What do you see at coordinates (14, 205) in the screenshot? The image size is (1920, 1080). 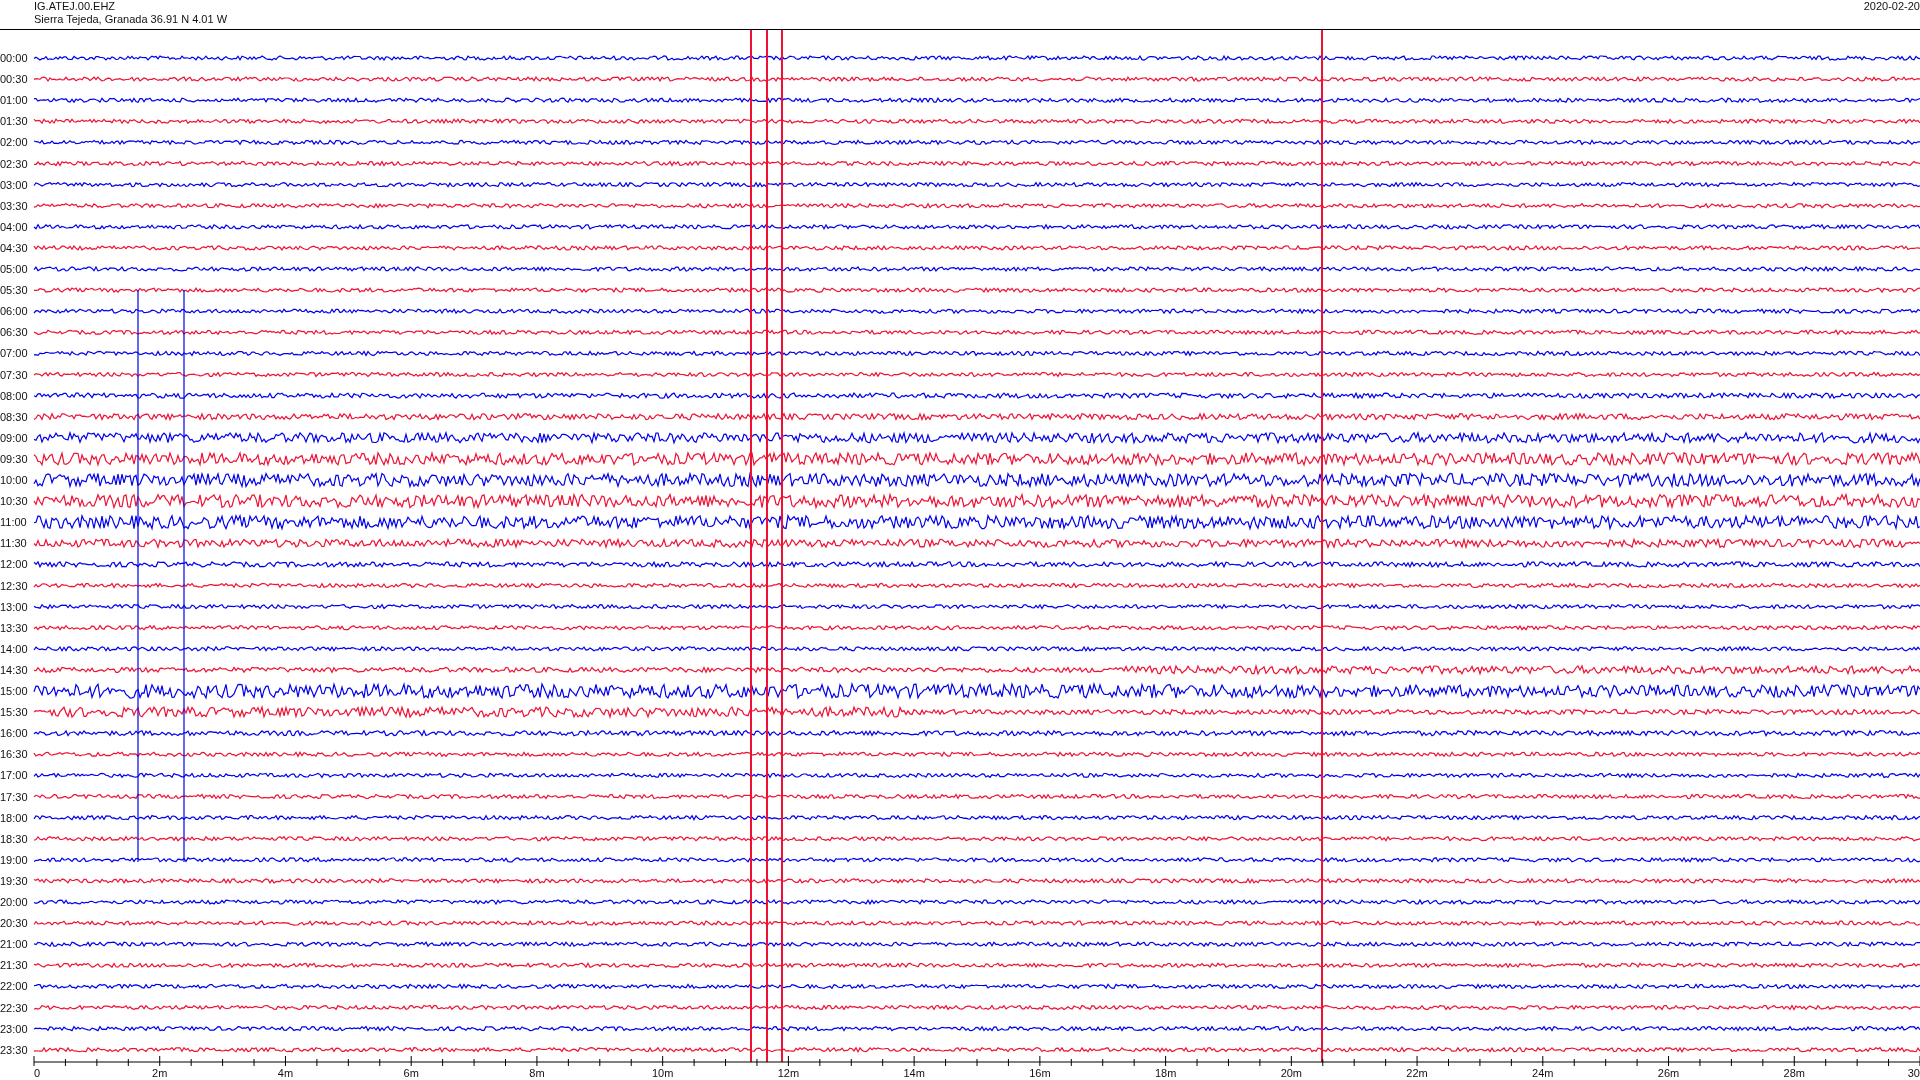 I see `hour-label: 03:30` at bounding box center [14, 205].